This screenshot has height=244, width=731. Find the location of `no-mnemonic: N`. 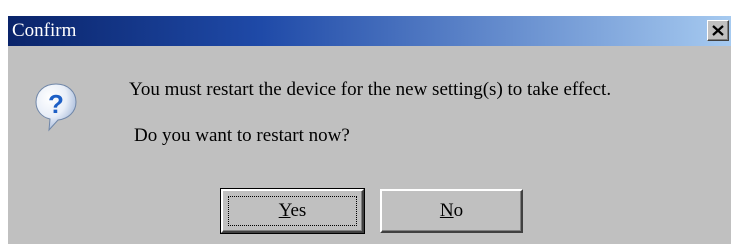

no-mnemonic: N is located at coordinates (446, 210).